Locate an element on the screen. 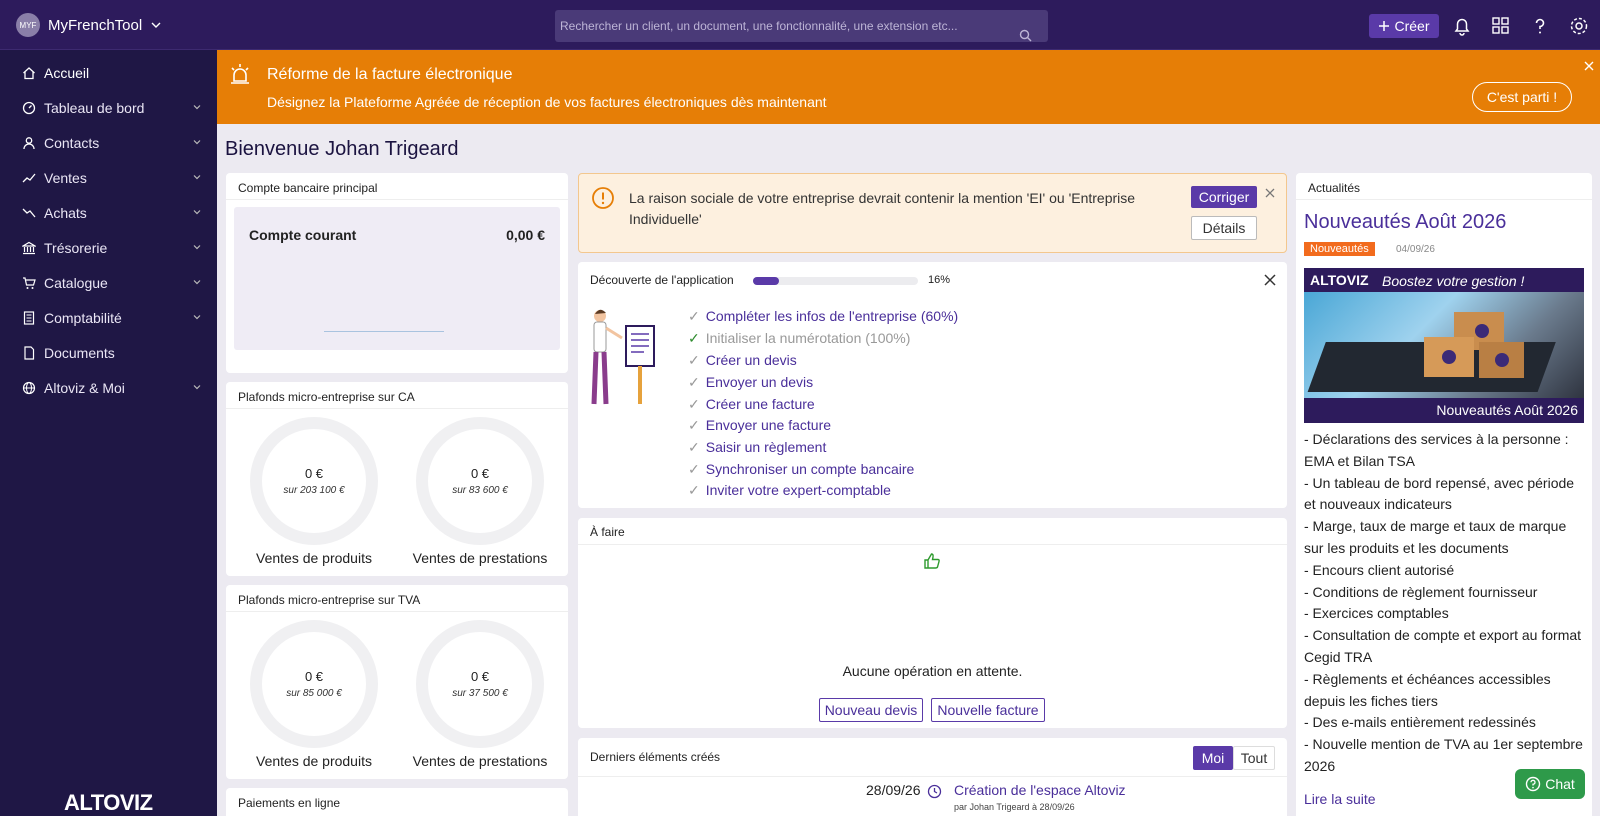 This screenshot has height=816, width=1600. sidebar-item-label: Catalogue is located at coordinates (76, 283).